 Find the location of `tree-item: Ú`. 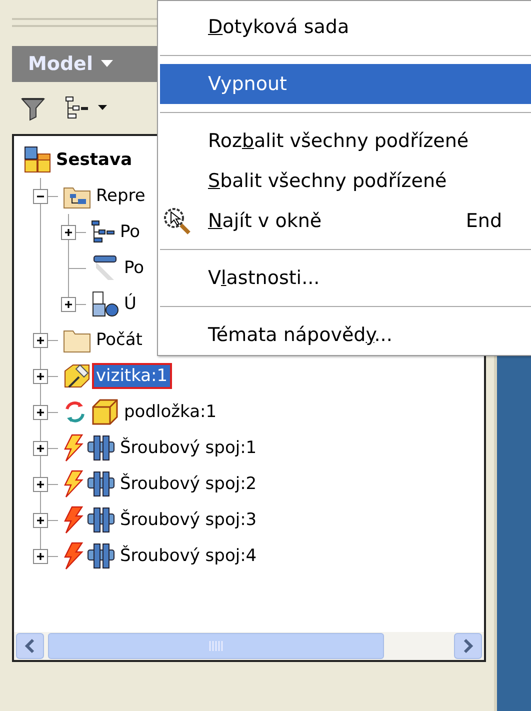

tree-item: Ú is located at coordinates (130, 304).